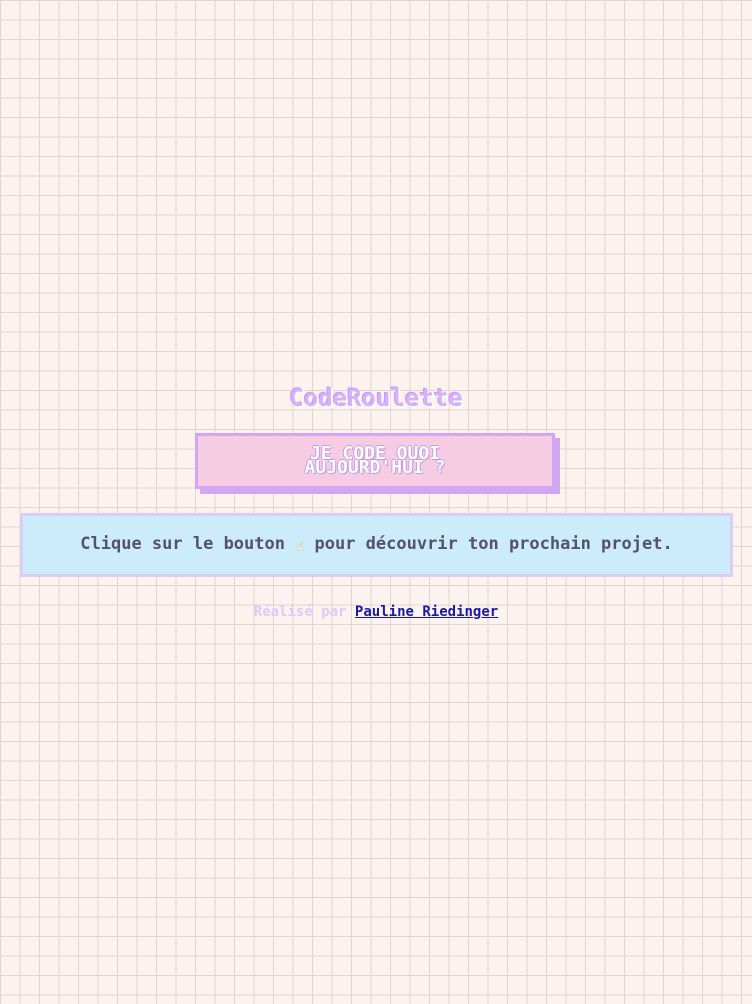  Describe the element at coordinates (376, 398) in the screenshot. I see `app-title: CodeRoulette` at that location.